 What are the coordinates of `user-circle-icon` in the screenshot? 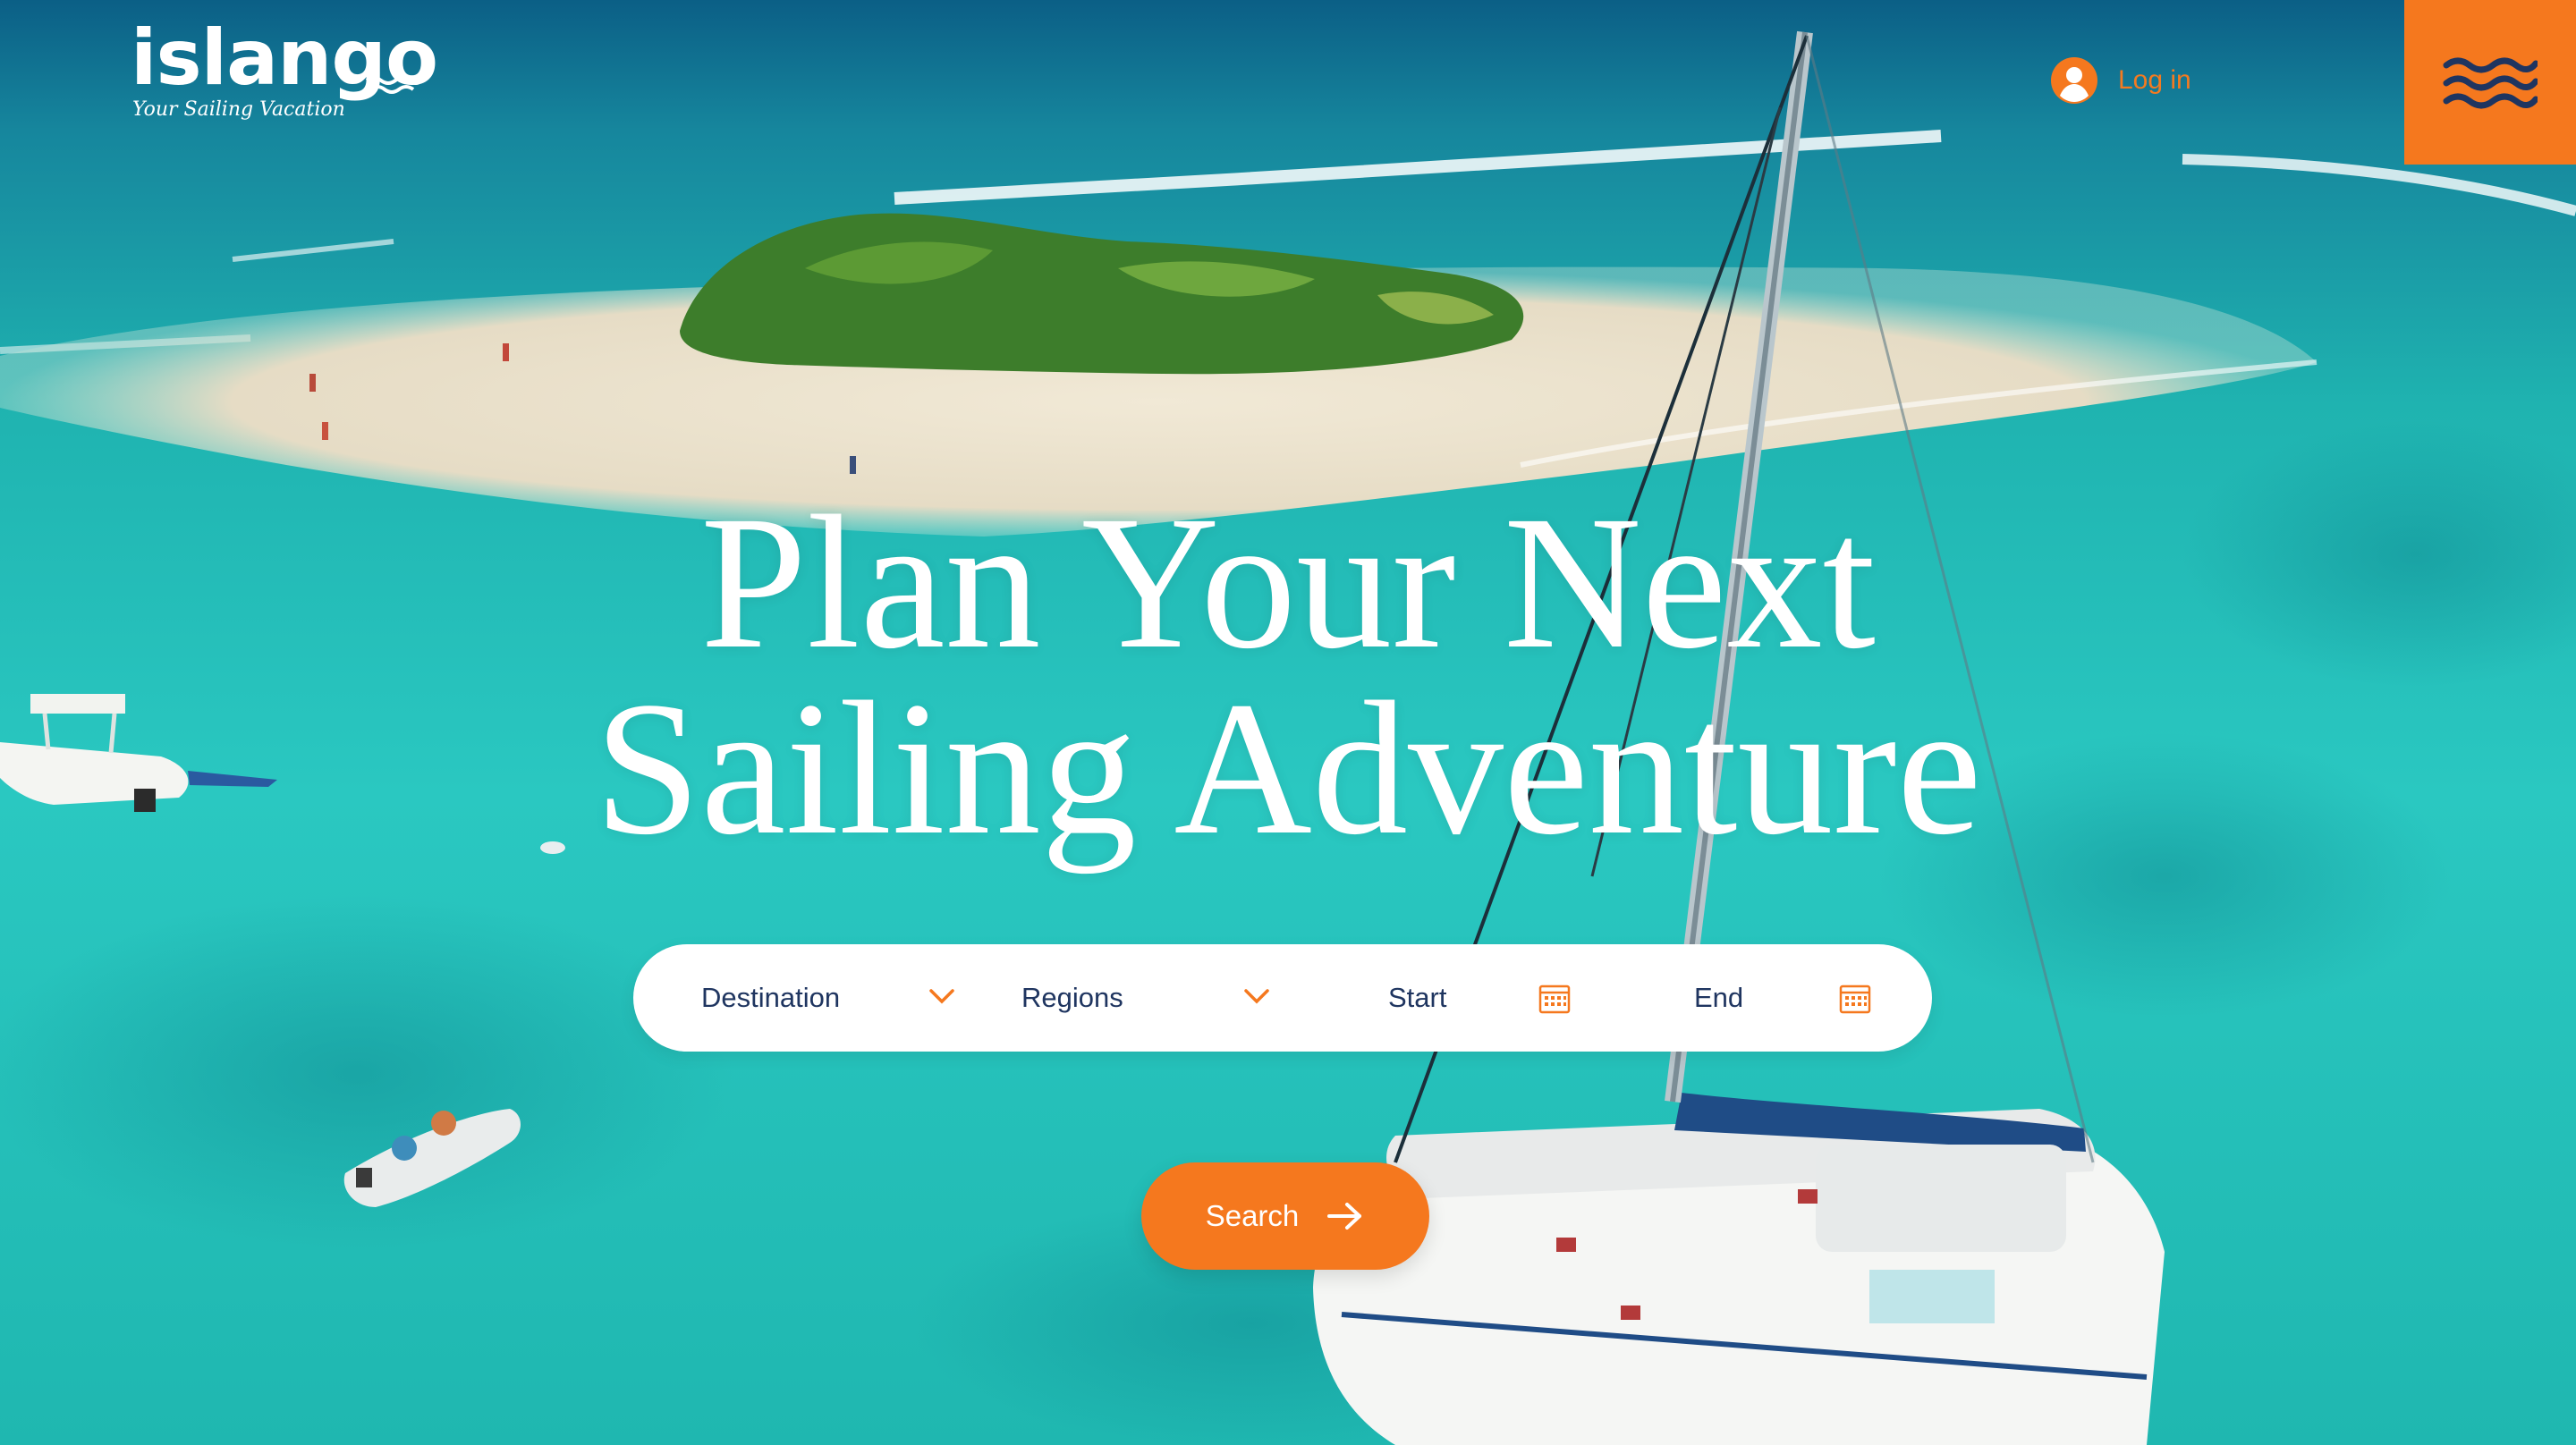 It's located at (2074, 80).